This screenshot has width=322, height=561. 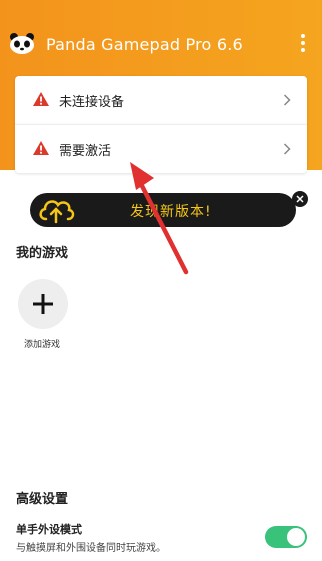 What do you see at coordinates (85, 151) in the screenshot?
I see `activation-status-label: 需要激活` at bounding box center [85, 151].